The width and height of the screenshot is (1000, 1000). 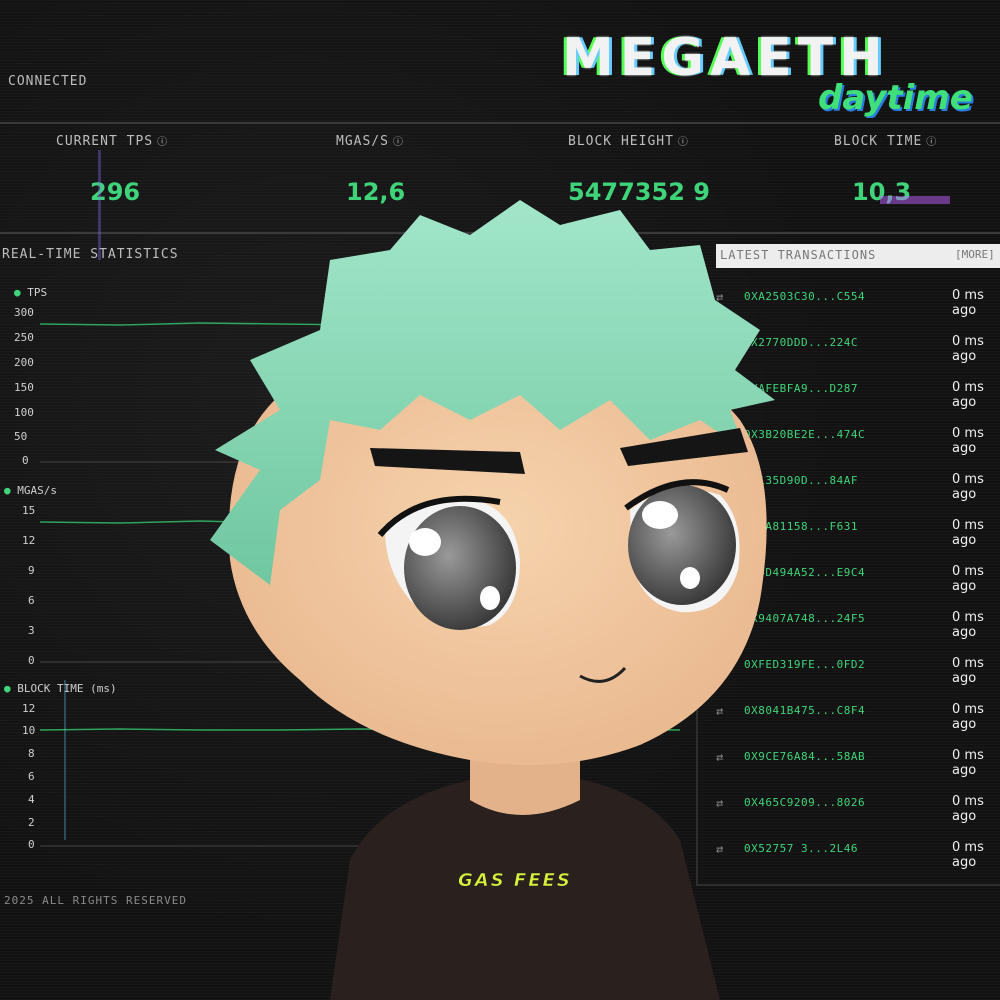 I want to click on left-eye-highlight-small, so click(x=490, y=598).